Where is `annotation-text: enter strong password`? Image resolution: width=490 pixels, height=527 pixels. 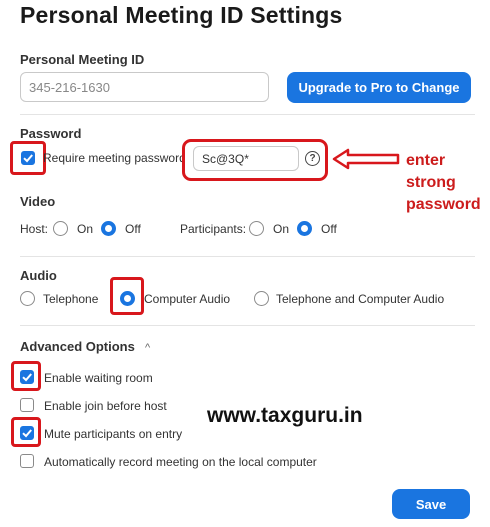 annotation-text: enter strong password is located at coordinates (443, 183).